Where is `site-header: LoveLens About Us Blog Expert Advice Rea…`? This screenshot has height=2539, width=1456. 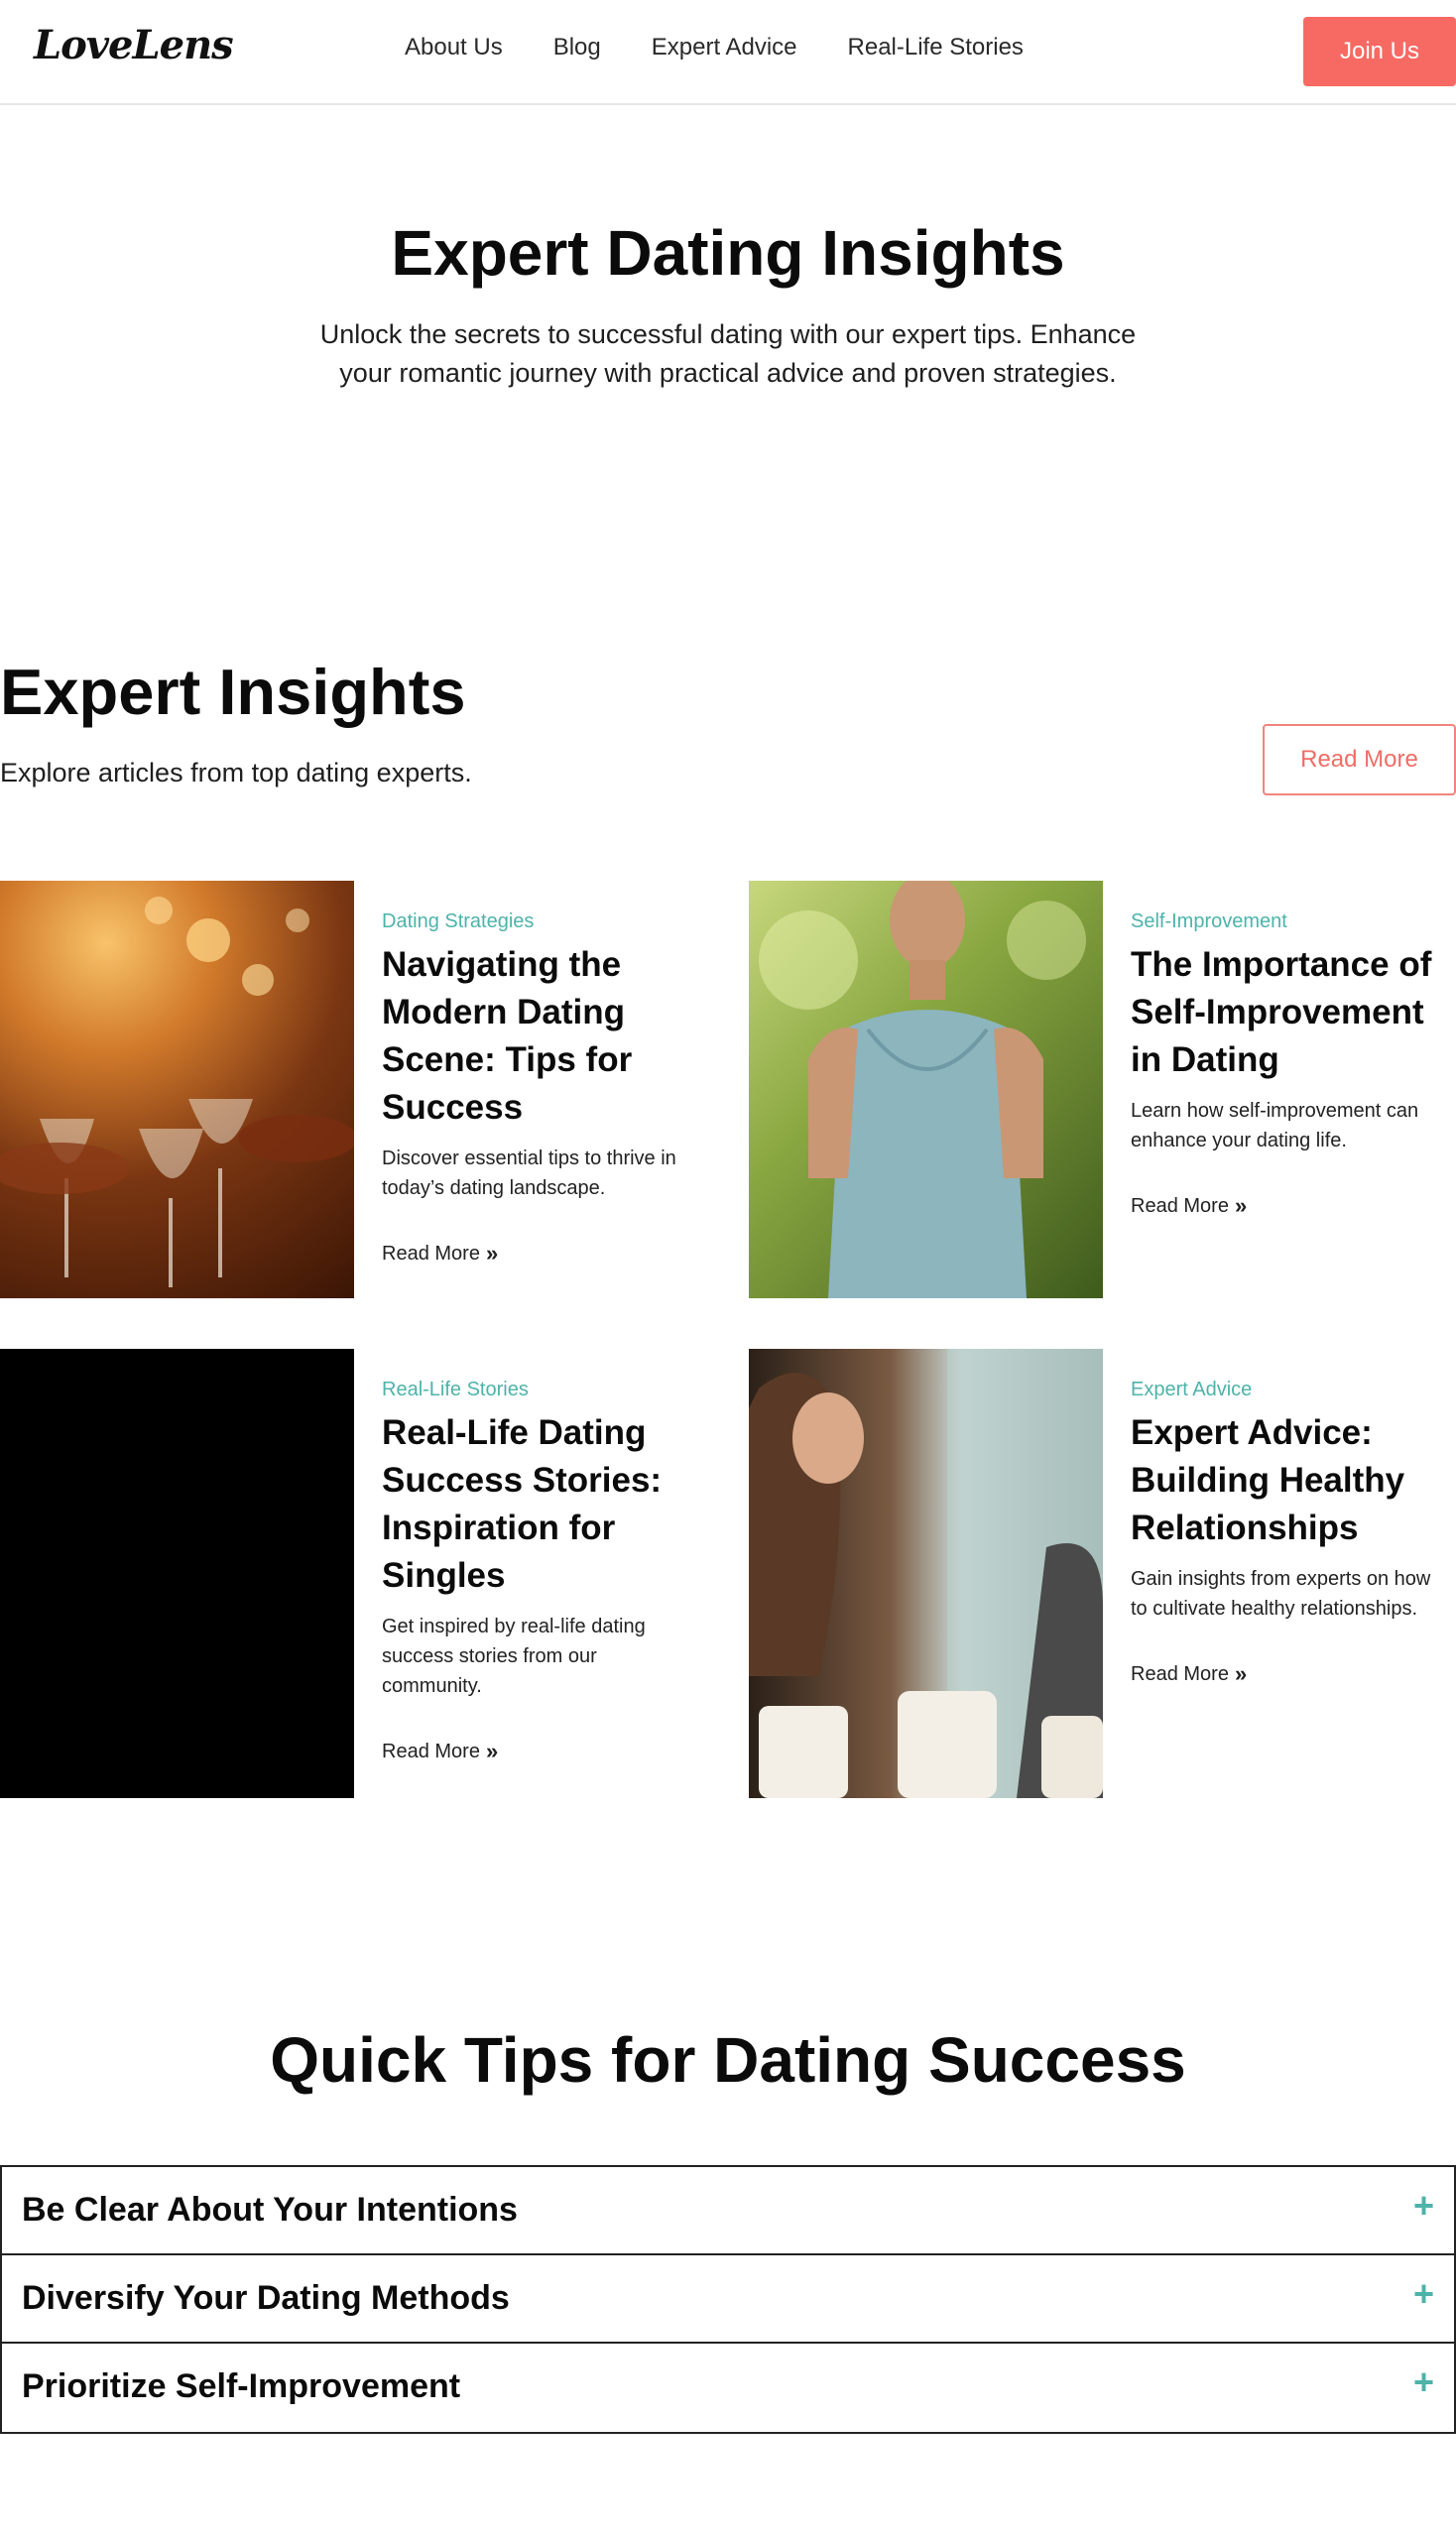 site-header: LoveLens About Us Blog Expert Advice Rea… is located at coordinates (728, 53).